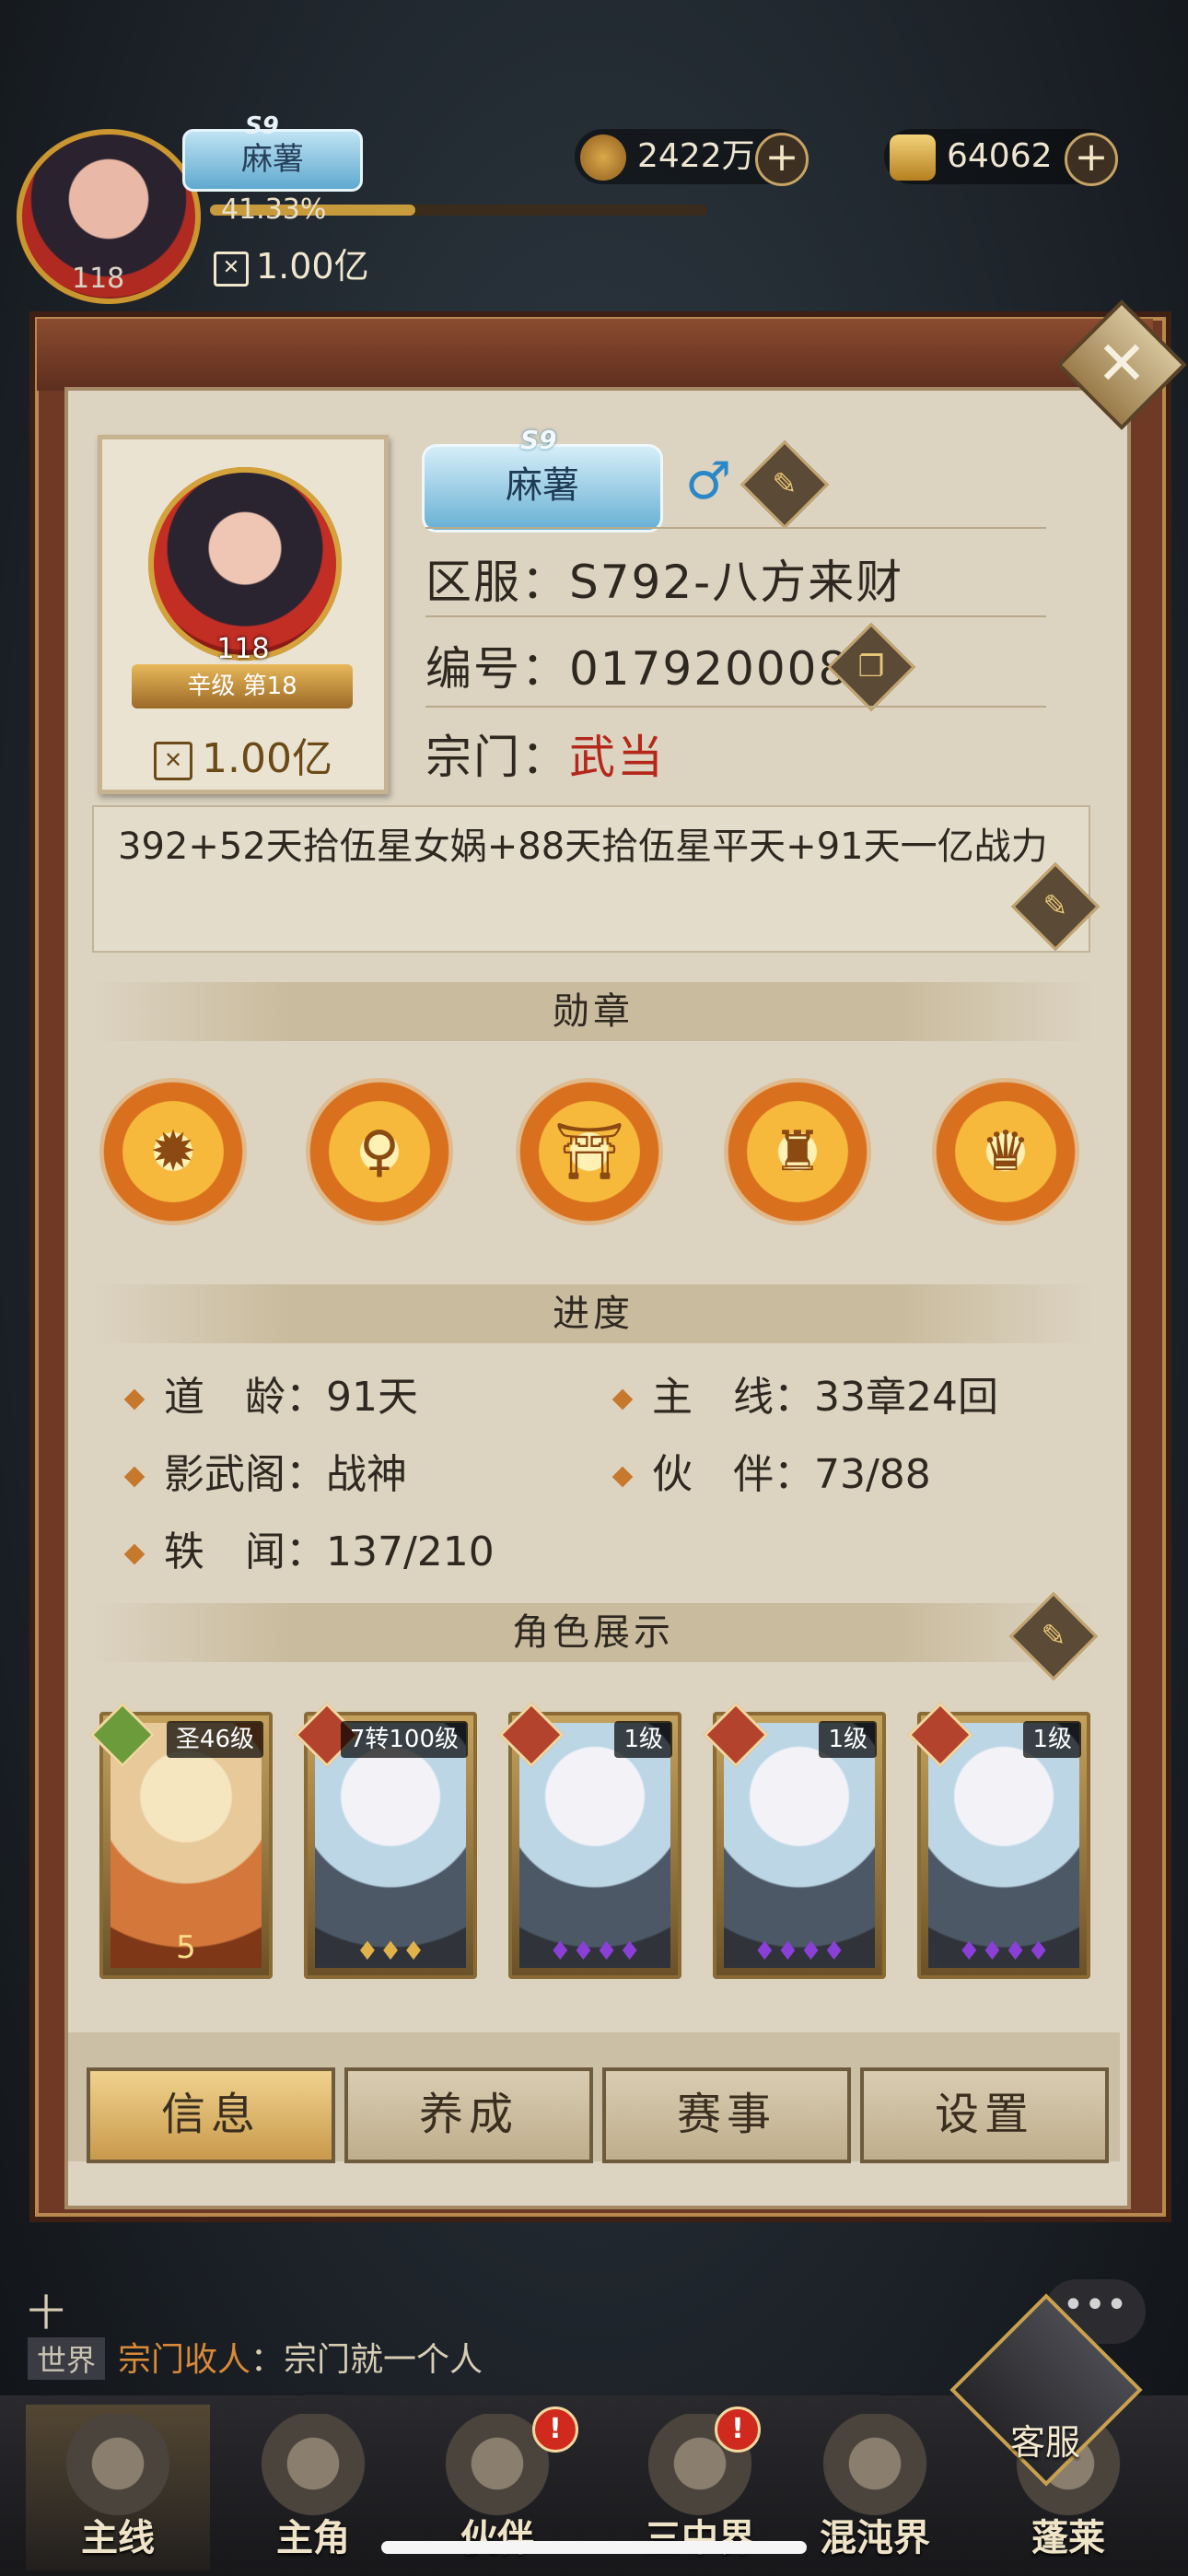 The image size is (1188, 2576). What do you see at coordinates (211, 2115) in the screenshot?
I see `tab-info: 信息` at bounding box center [211, 2115].